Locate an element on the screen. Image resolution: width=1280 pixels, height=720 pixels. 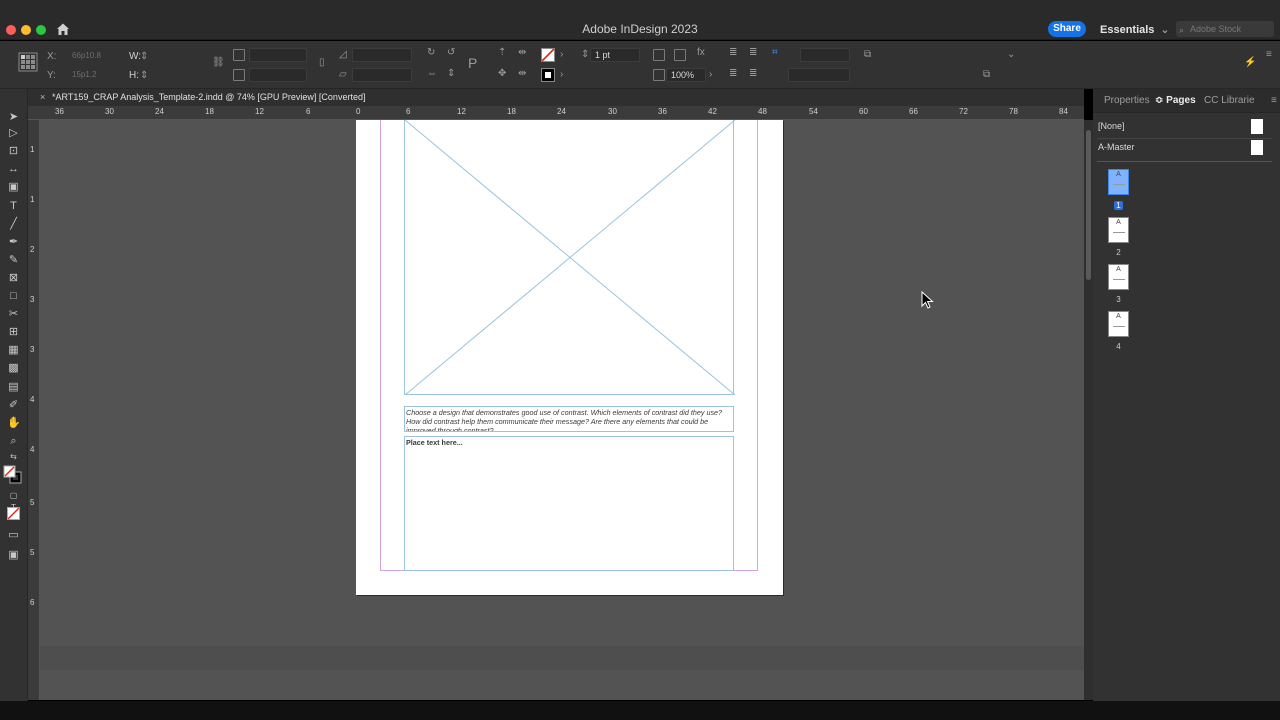
path-type-icon: P is located at coordinates (472, 63).